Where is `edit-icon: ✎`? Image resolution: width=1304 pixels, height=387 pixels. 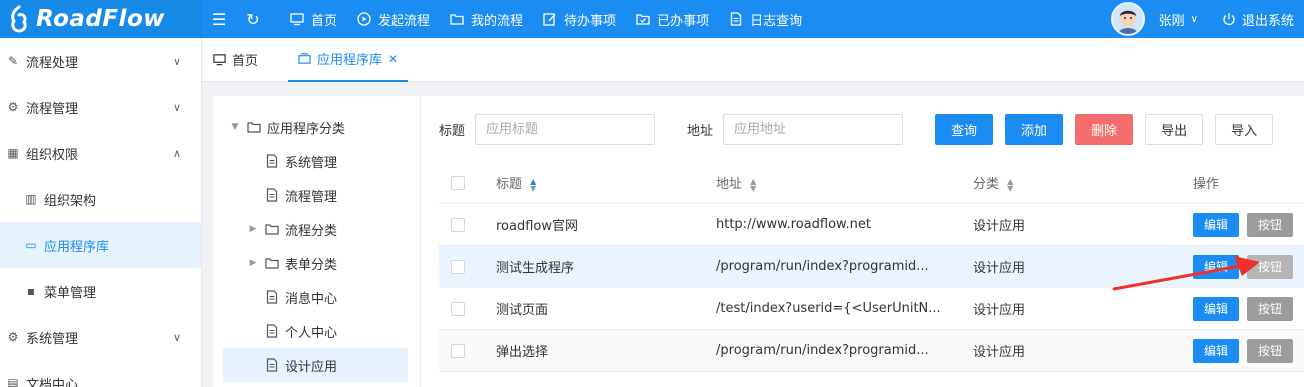
edit-icon: ✎ is located at coordinates (13, 61).